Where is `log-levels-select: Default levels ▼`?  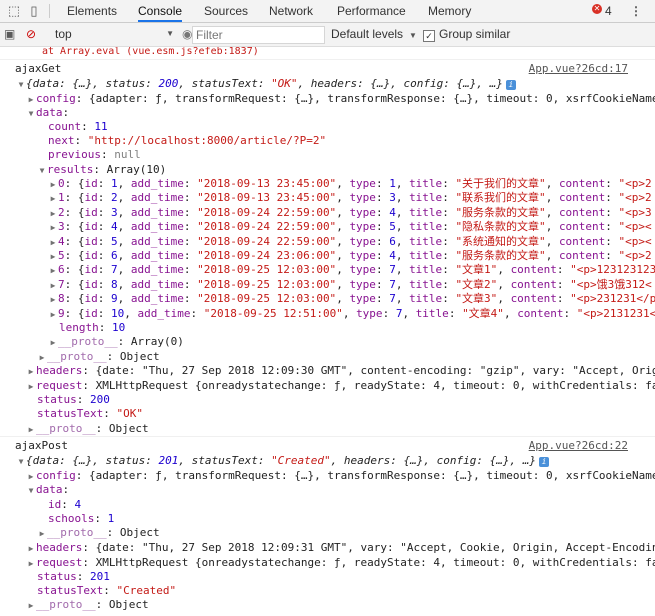
log-levels-select: Default levels ▼ is located at coordinates (374, 35).